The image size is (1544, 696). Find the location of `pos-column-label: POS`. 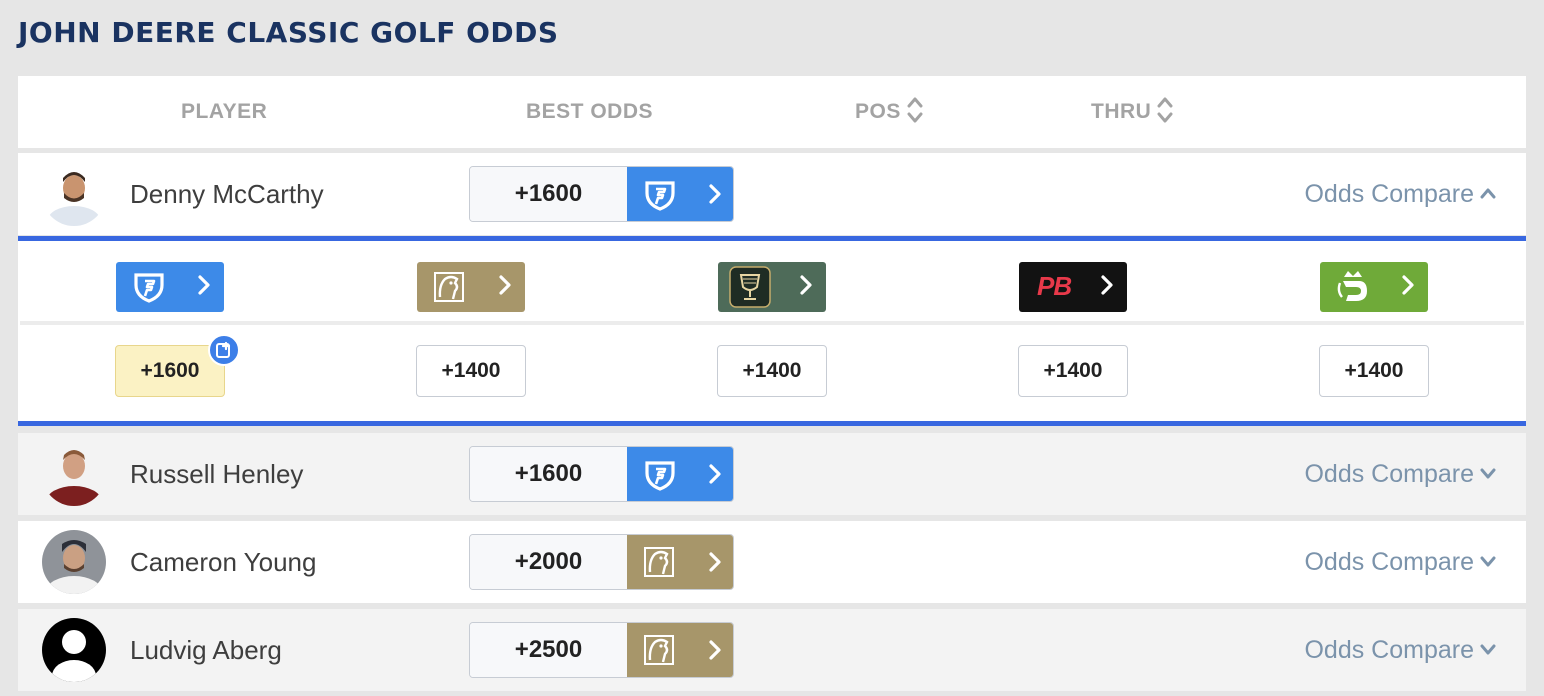

pos-column-label: POS is located at coordinates (878, 111).